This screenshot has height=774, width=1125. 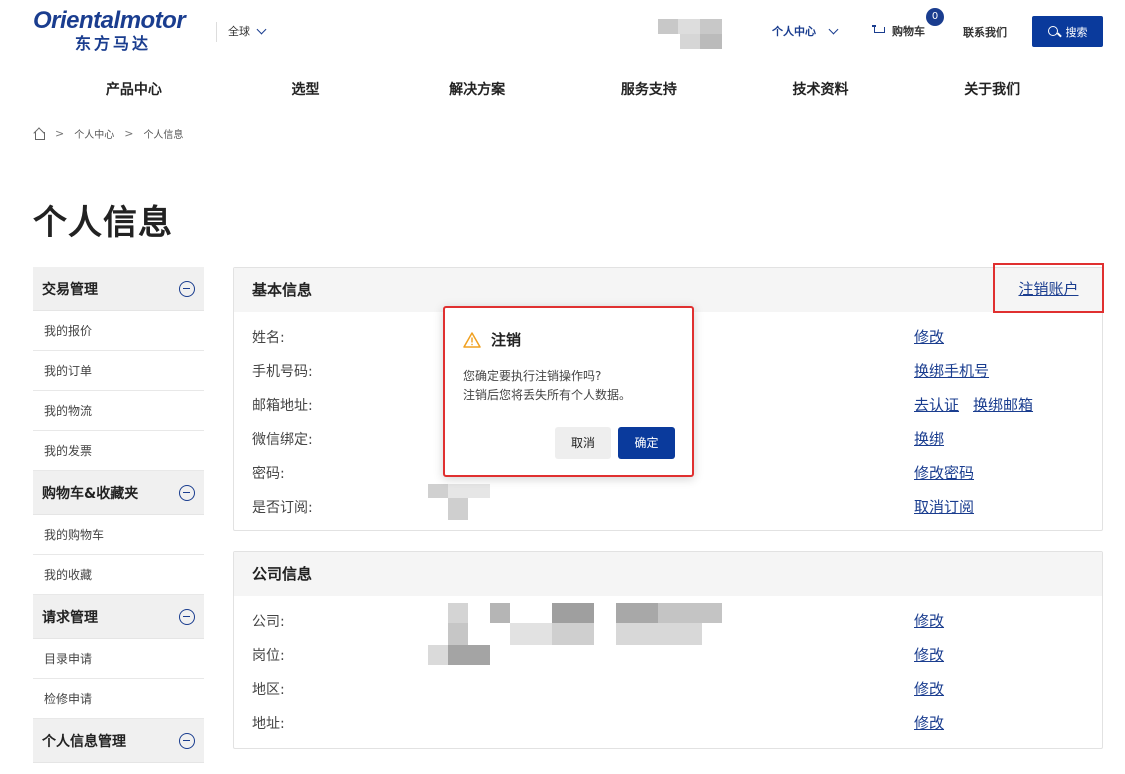 I want to click on search-label: 搜索, so click(x=1076, y=32).